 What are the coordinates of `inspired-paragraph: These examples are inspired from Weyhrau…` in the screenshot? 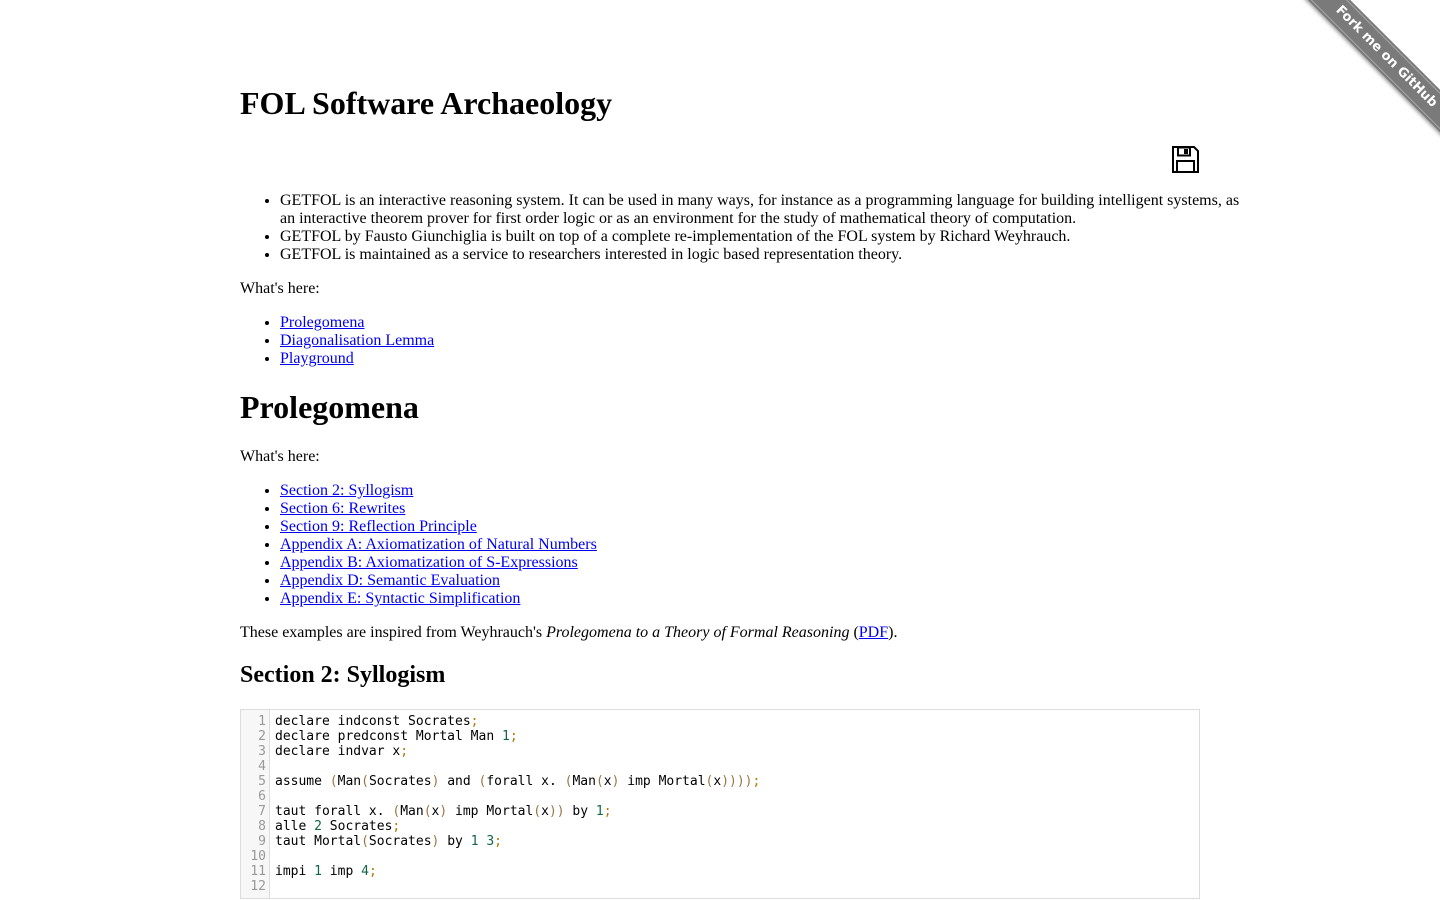 It's located at (720, 633).